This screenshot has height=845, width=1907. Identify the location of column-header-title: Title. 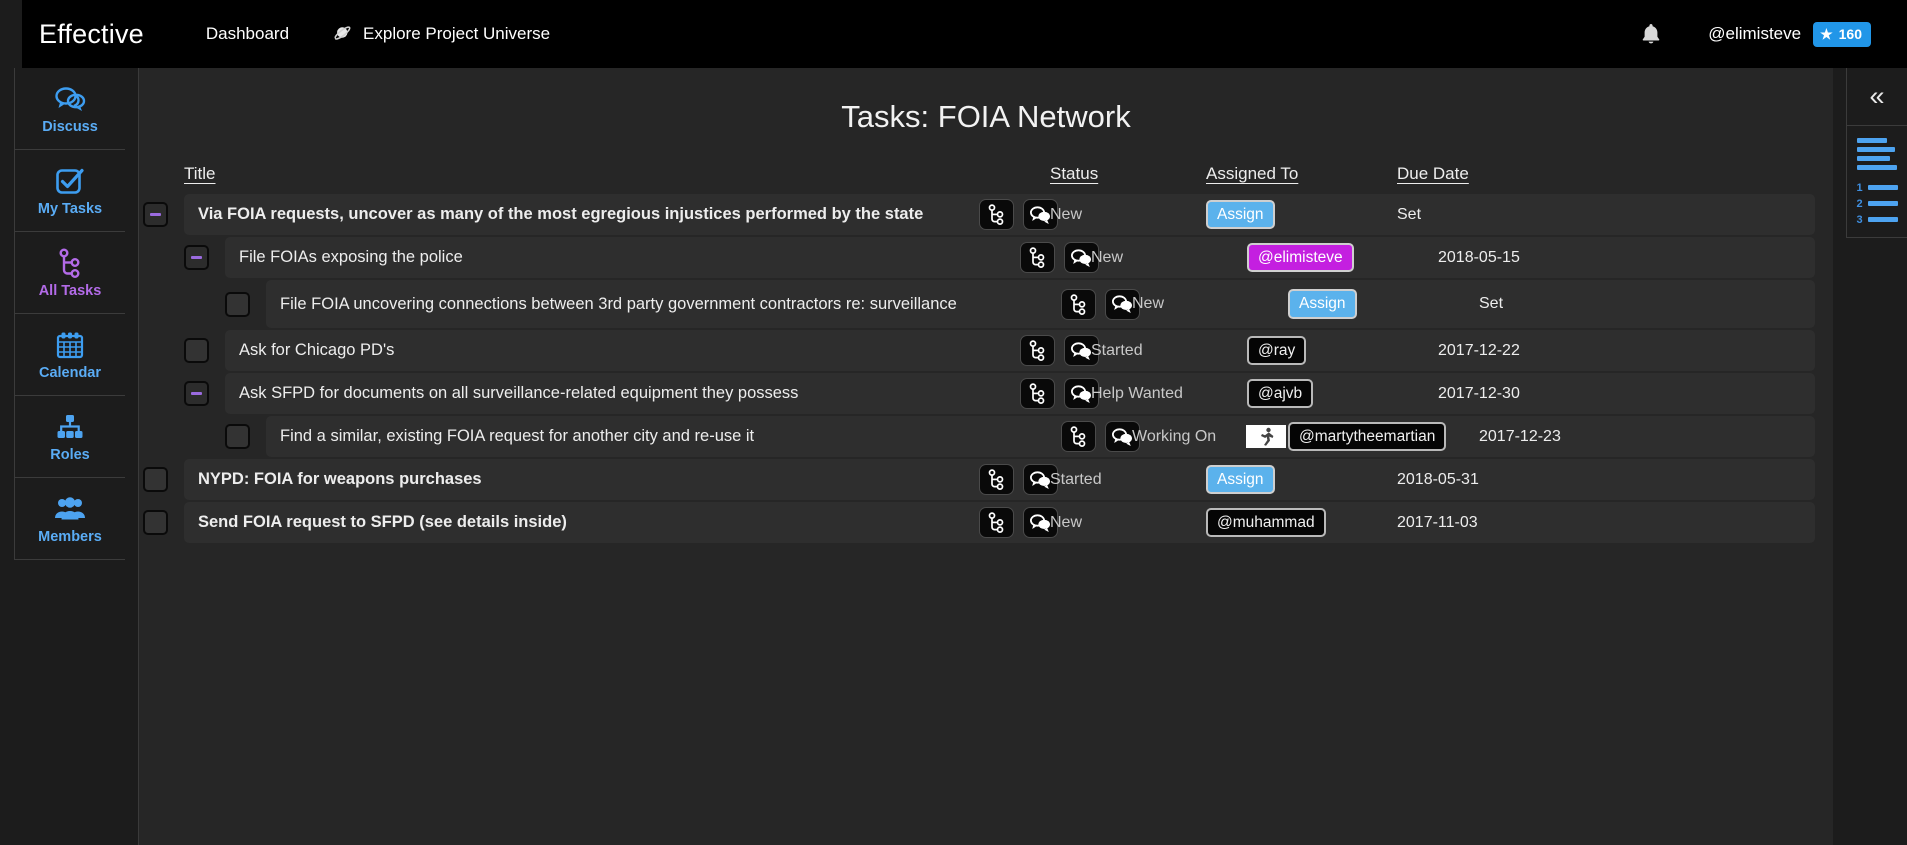
(200, 174).